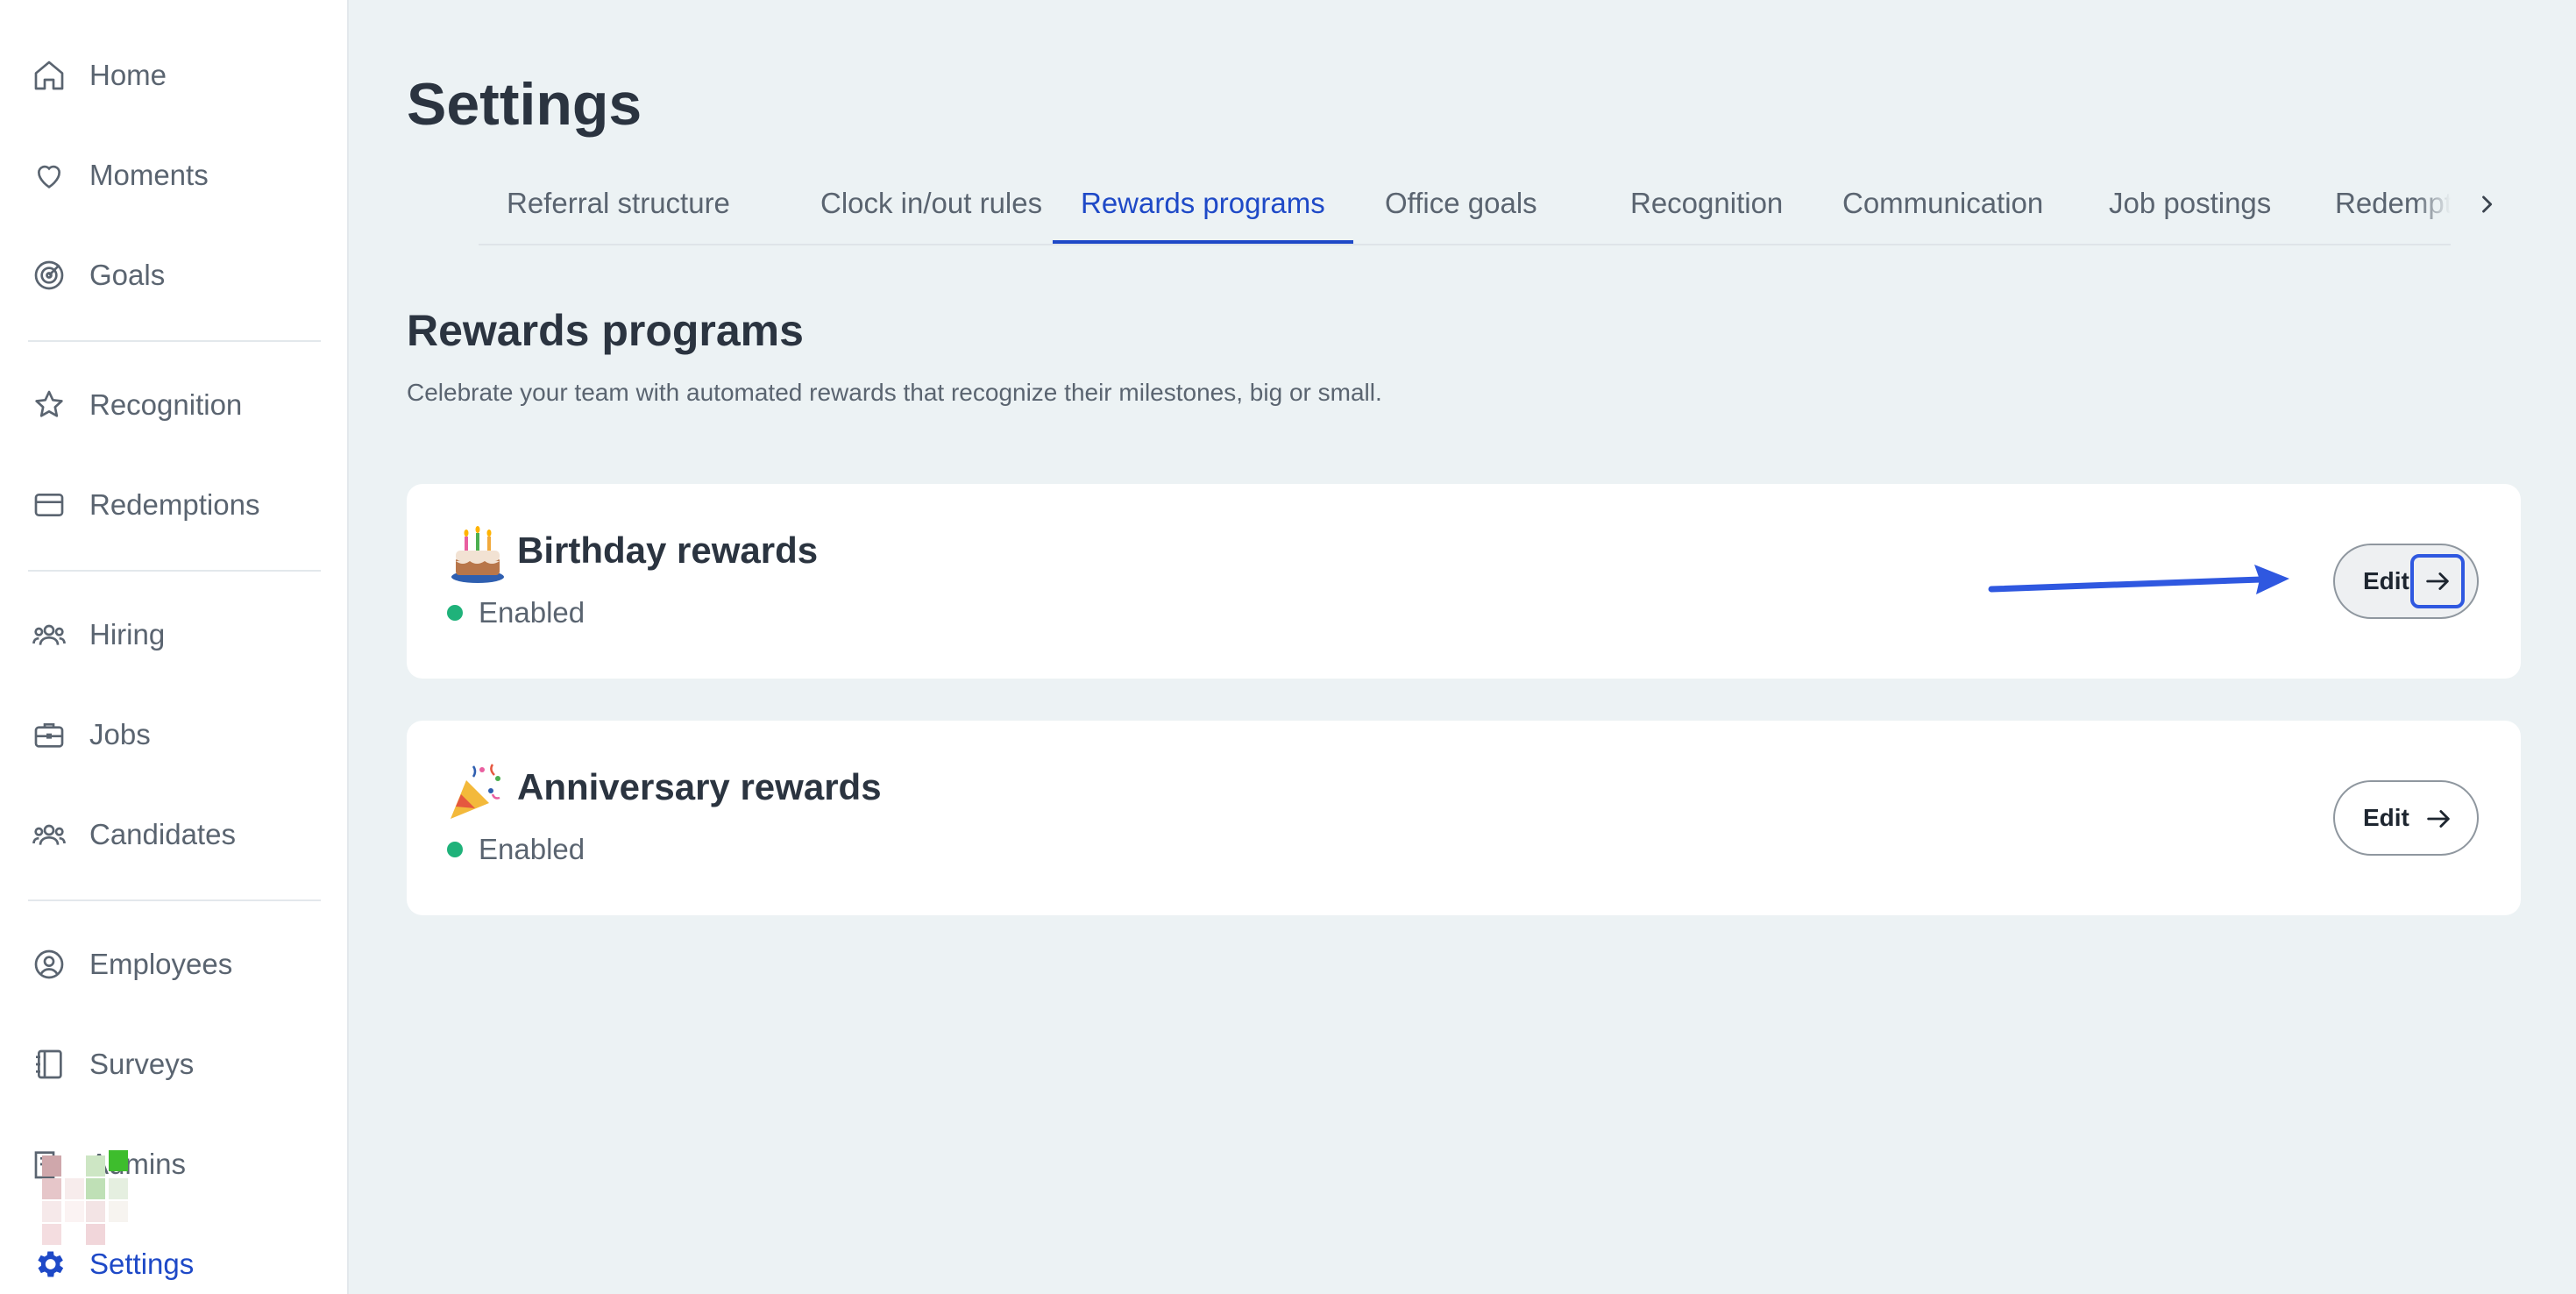  I want to click on sidebar-item-label: Moments, so click(149, 175).